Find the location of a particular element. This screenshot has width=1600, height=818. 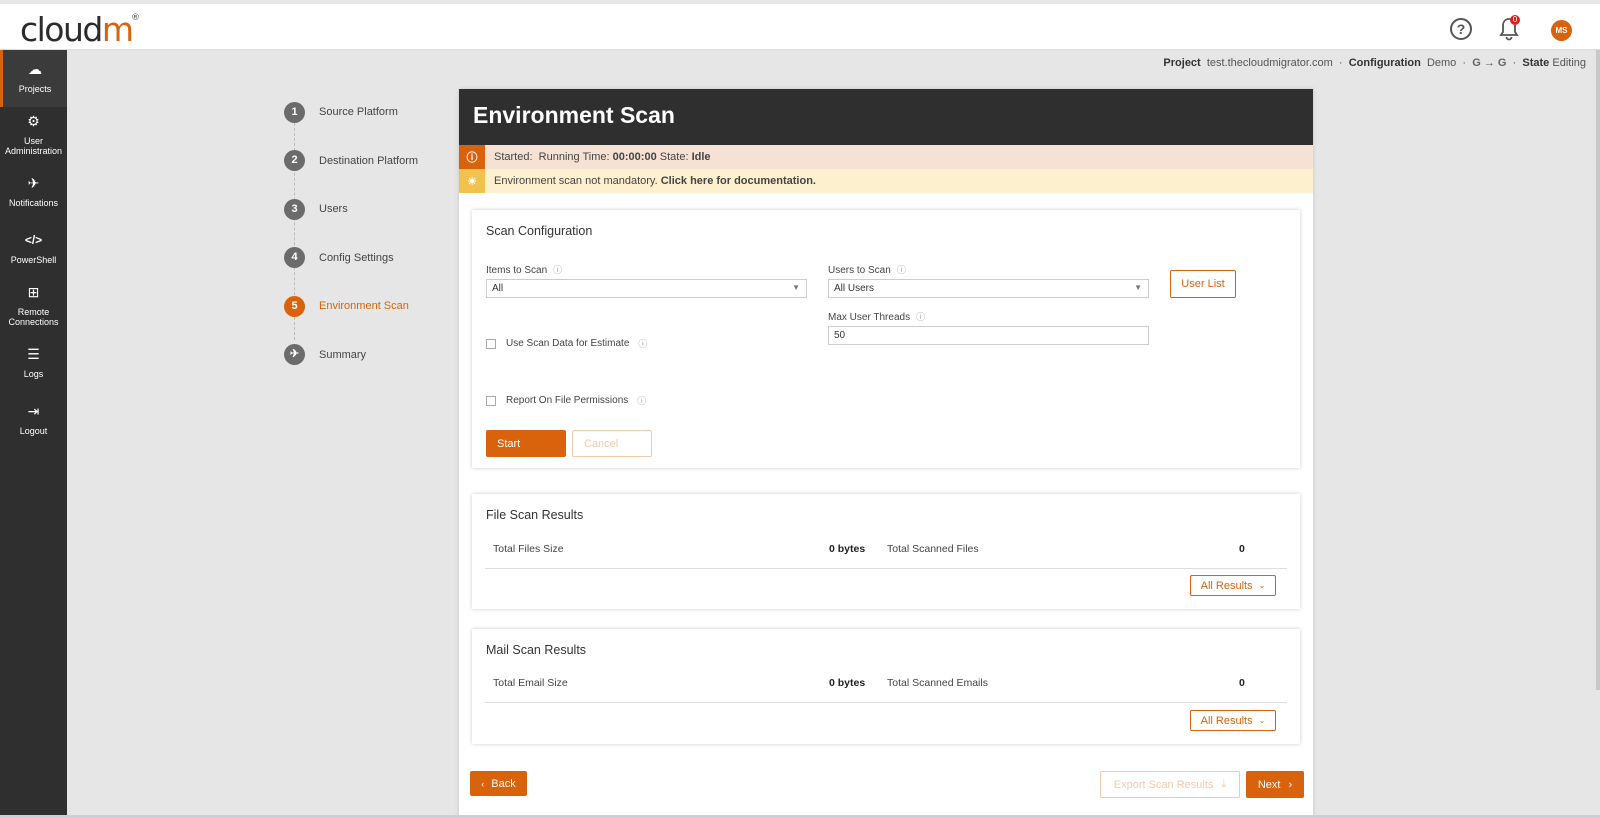

cloud-icon: ☁ is located at coordinates (35, 68).